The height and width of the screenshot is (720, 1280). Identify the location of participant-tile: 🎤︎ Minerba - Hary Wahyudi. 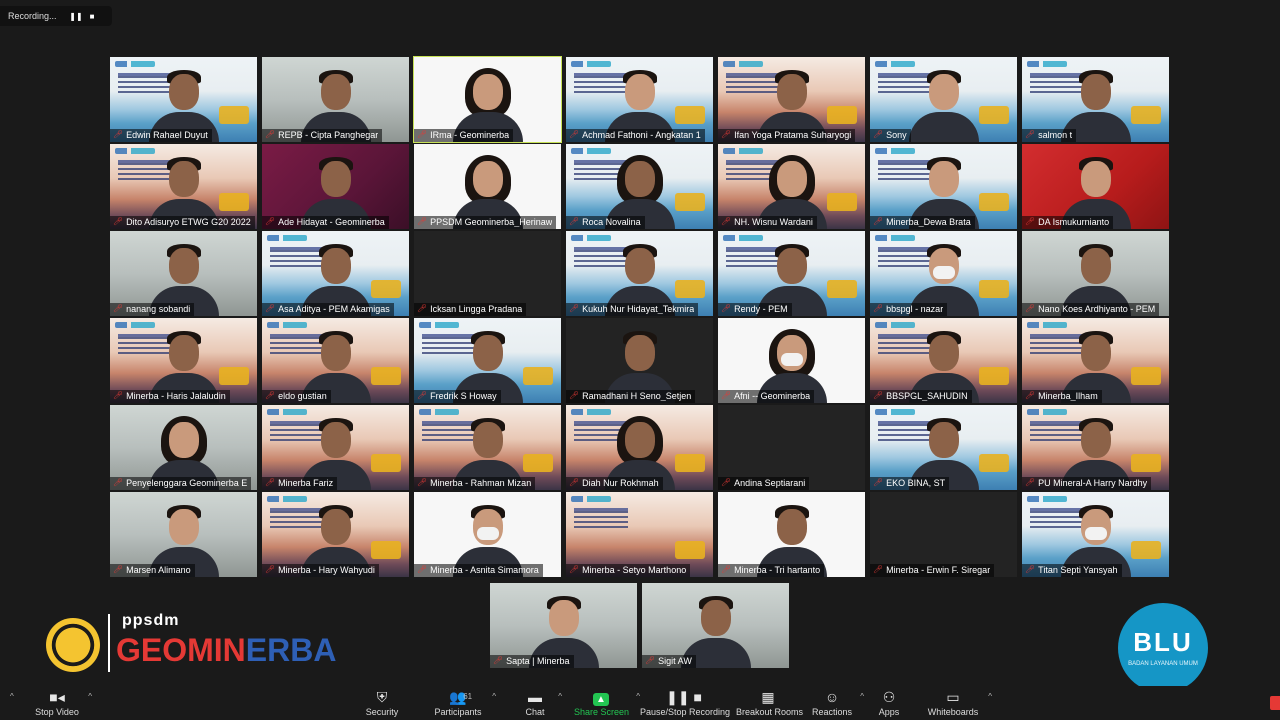
(335, 534).